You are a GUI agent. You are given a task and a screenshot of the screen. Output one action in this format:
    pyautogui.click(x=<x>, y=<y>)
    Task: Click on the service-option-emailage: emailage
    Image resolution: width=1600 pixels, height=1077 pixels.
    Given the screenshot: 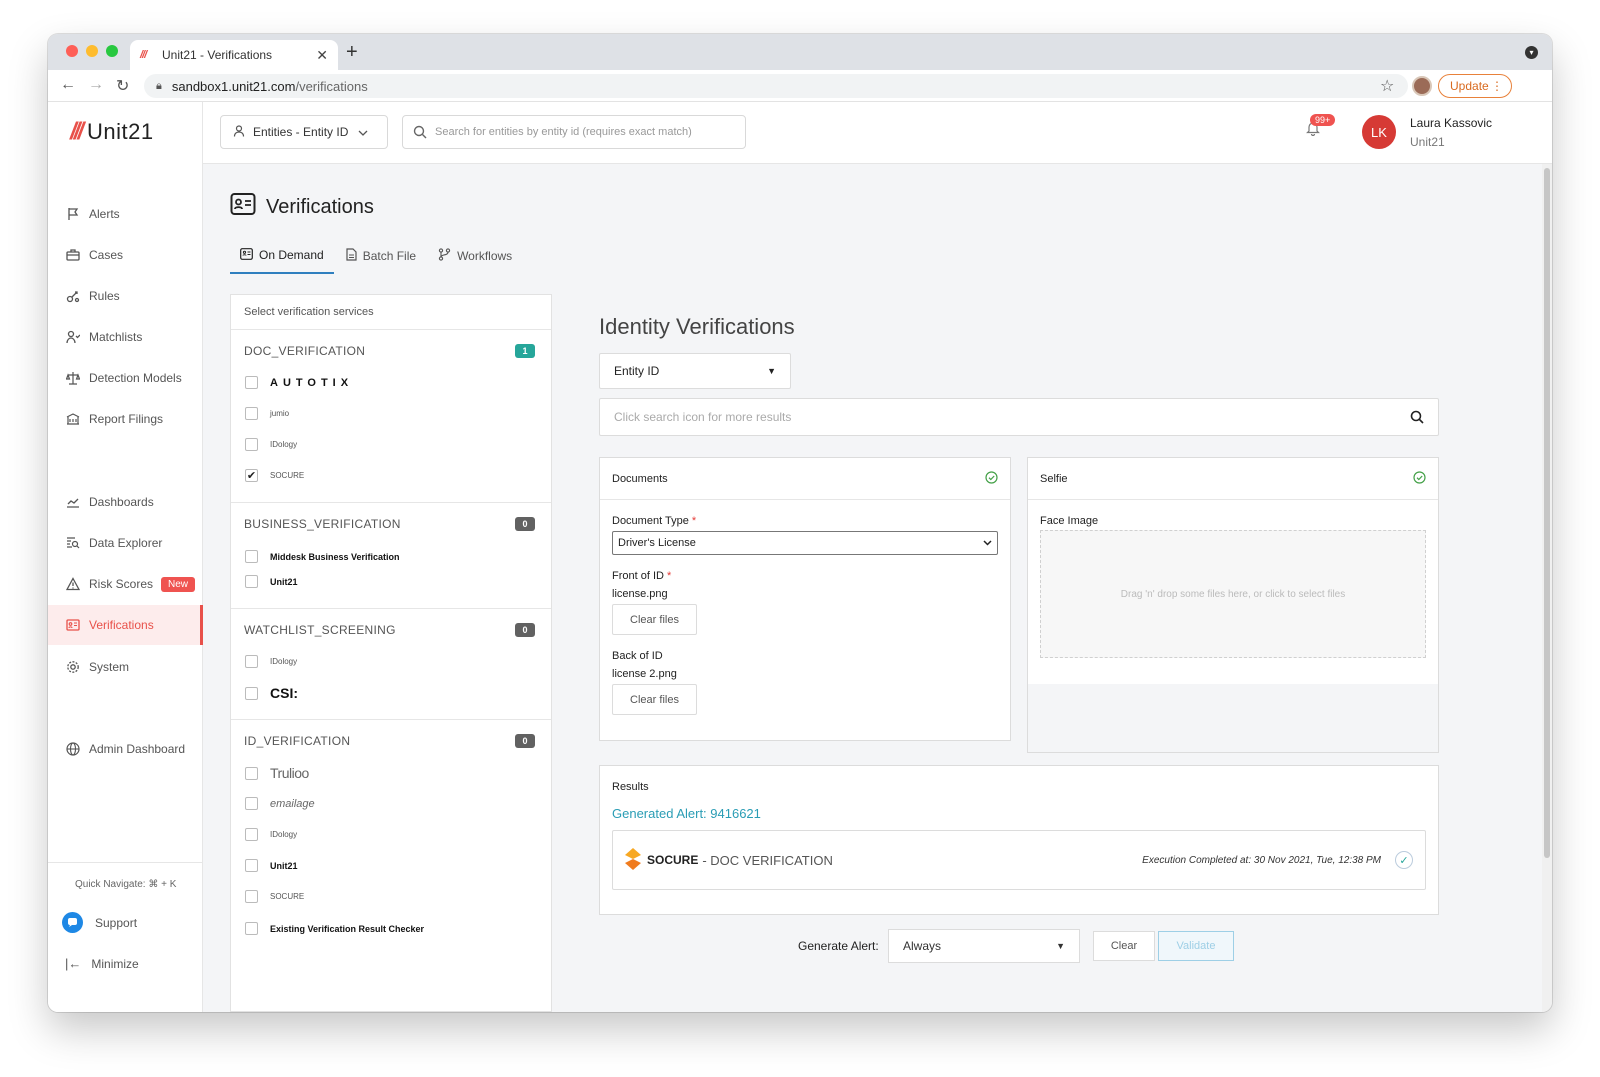 What is the action you would take?
    pyautogui.click(x=280, y=803)
    